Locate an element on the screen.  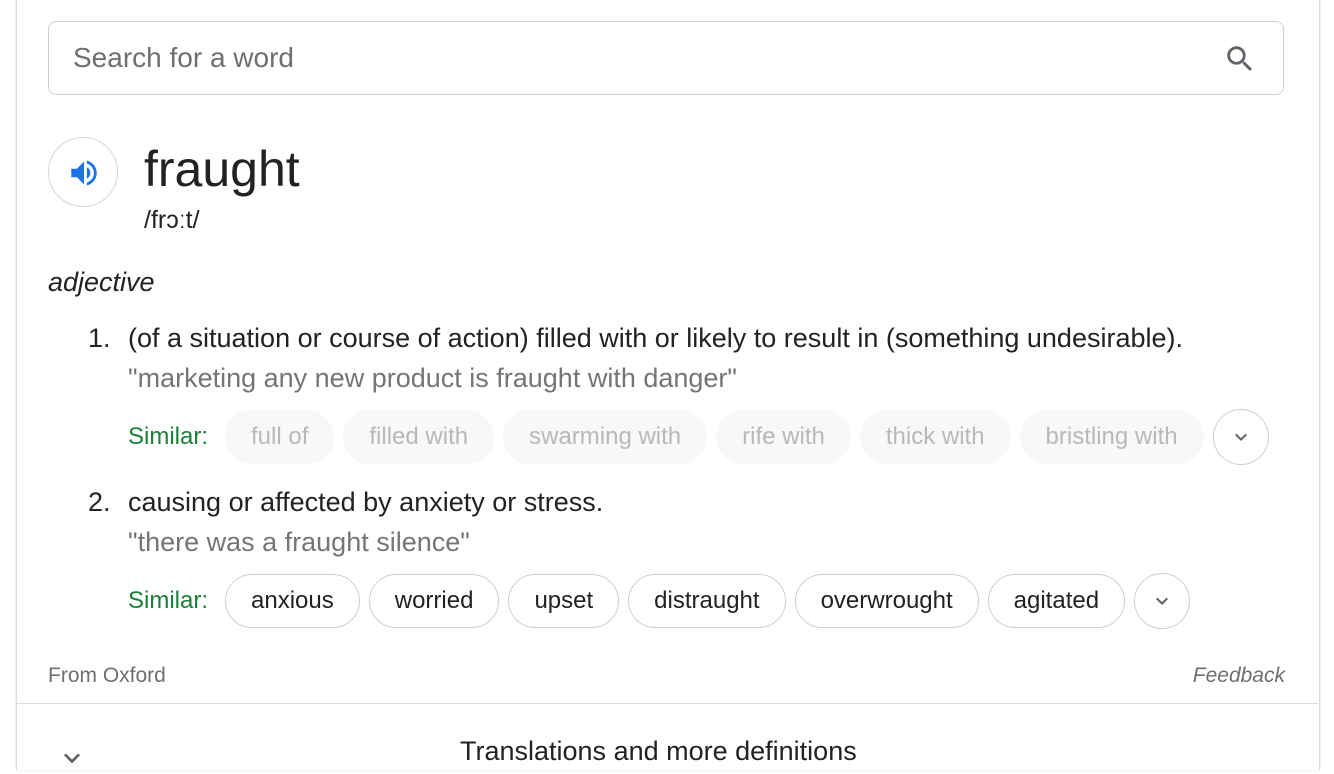
similar-word-chip: agitated is located at coordinates (1056, 601).